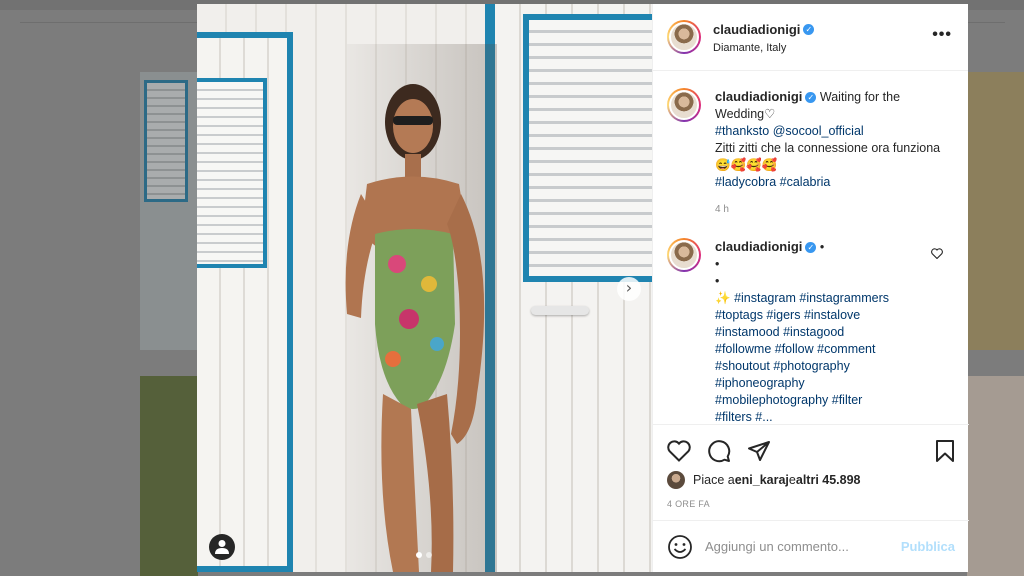 The image size is (1024, 576). I want to click on chevron-right-icon: ›, so click(629, 287).